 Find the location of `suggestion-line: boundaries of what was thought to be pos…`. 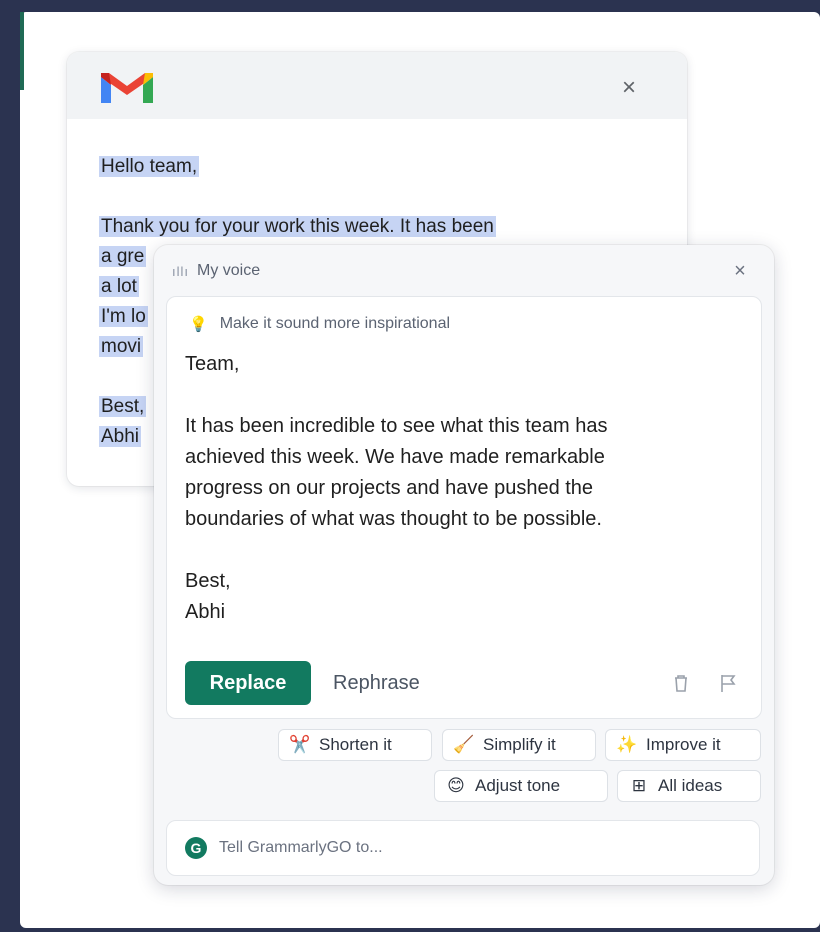

suggestion-line: boundaries of what was thought to be pos… is located at coordinates (393, 519).